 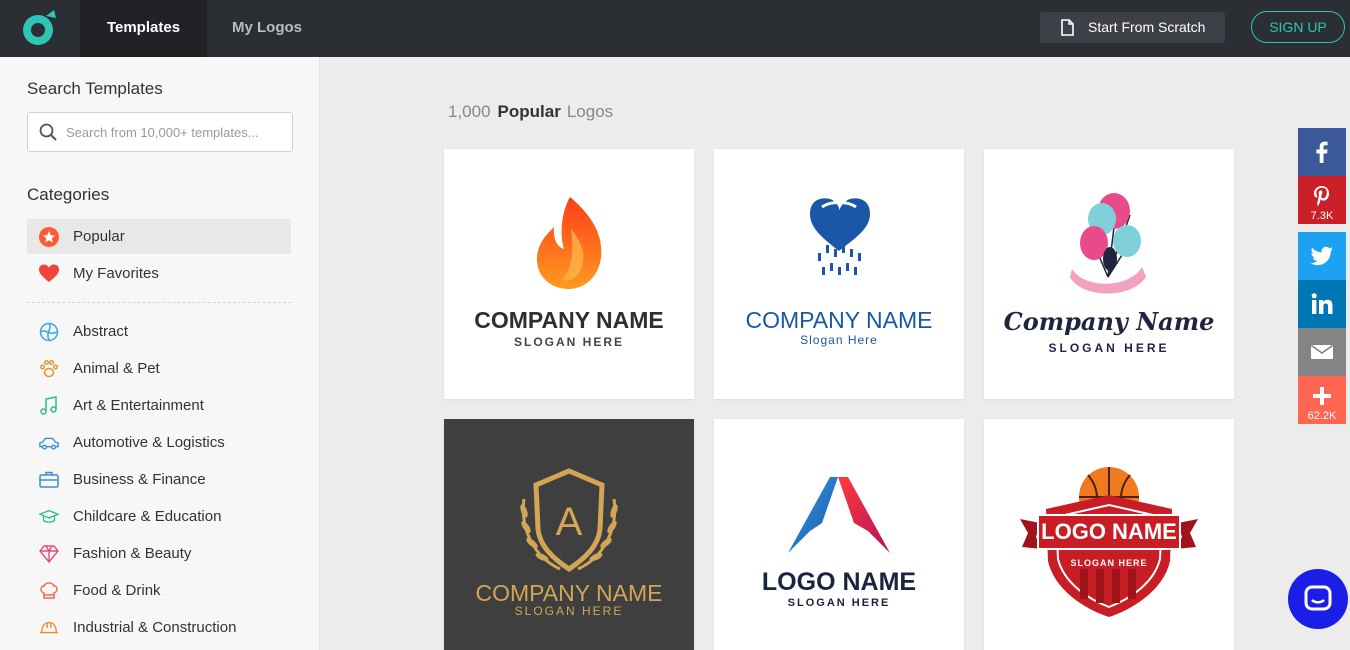 I want to click on category-art-entertainment: Art & Entertainment, so click(x=159, y=405).